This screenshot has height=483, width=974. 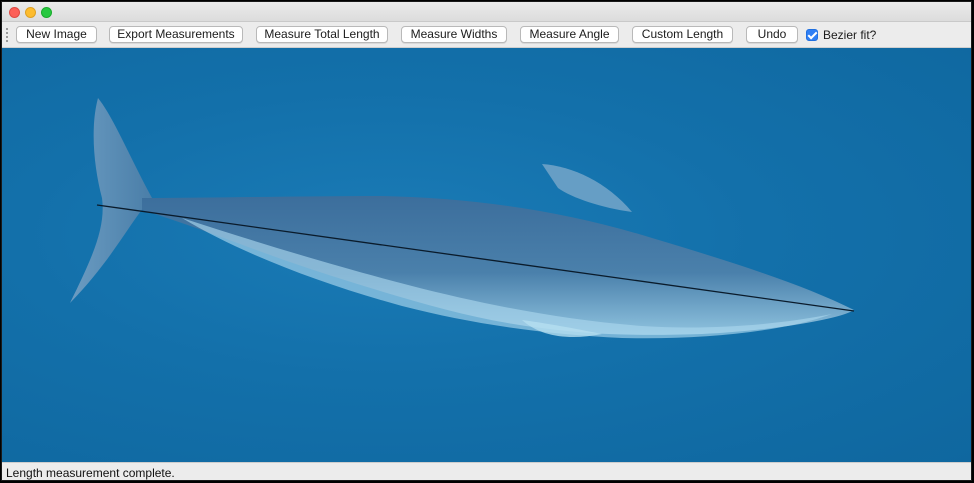 I want to click on undo-button: Undo, so click(x=772, y=34).